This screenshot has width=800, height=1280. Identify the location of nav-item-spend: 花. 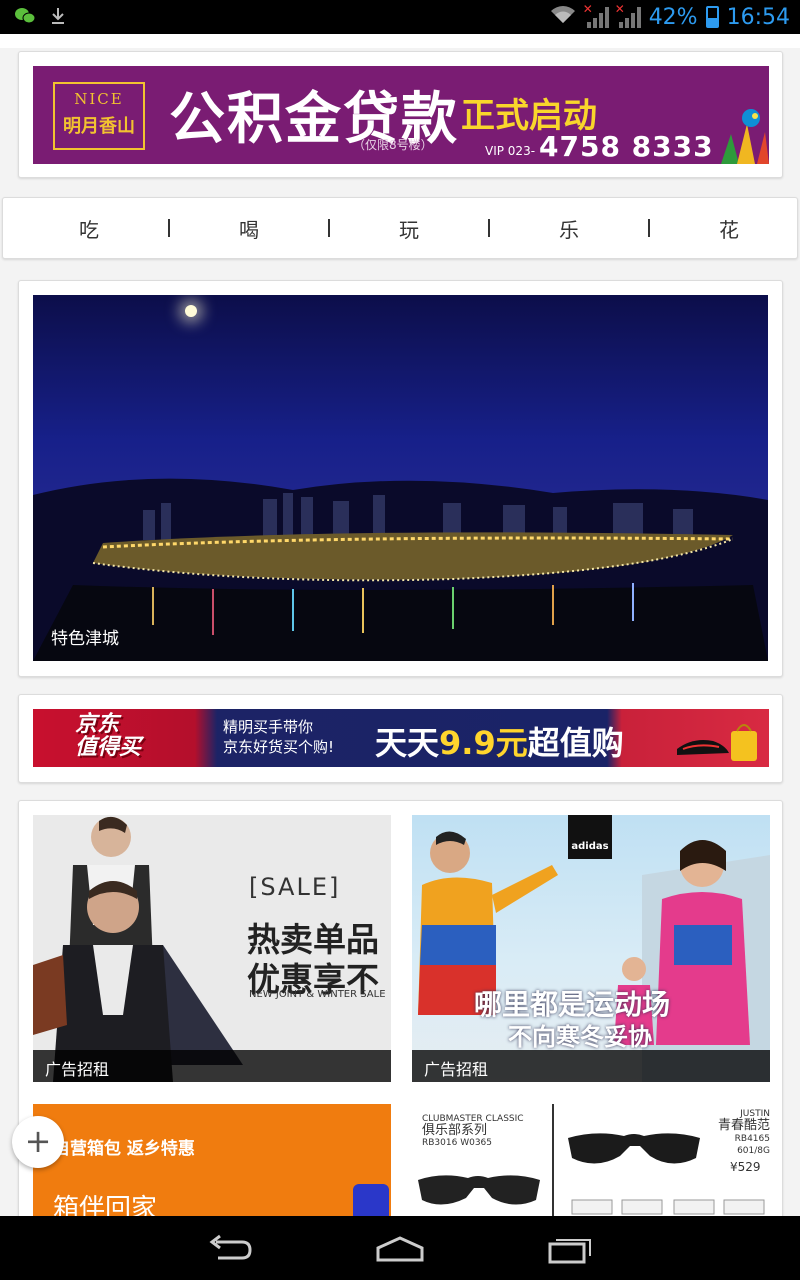
(729, 228).